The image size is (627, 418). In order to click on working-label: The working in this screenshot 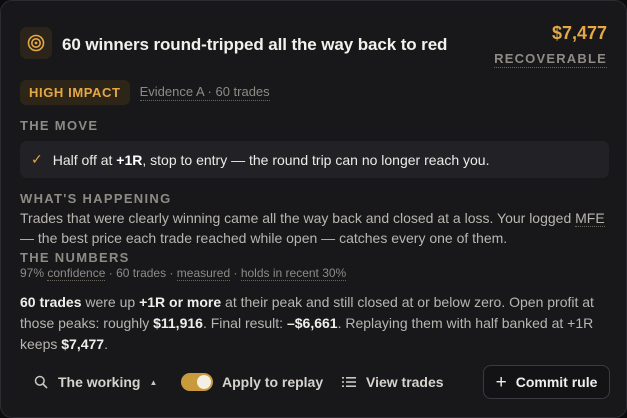, I will do `click(99, 382)`.